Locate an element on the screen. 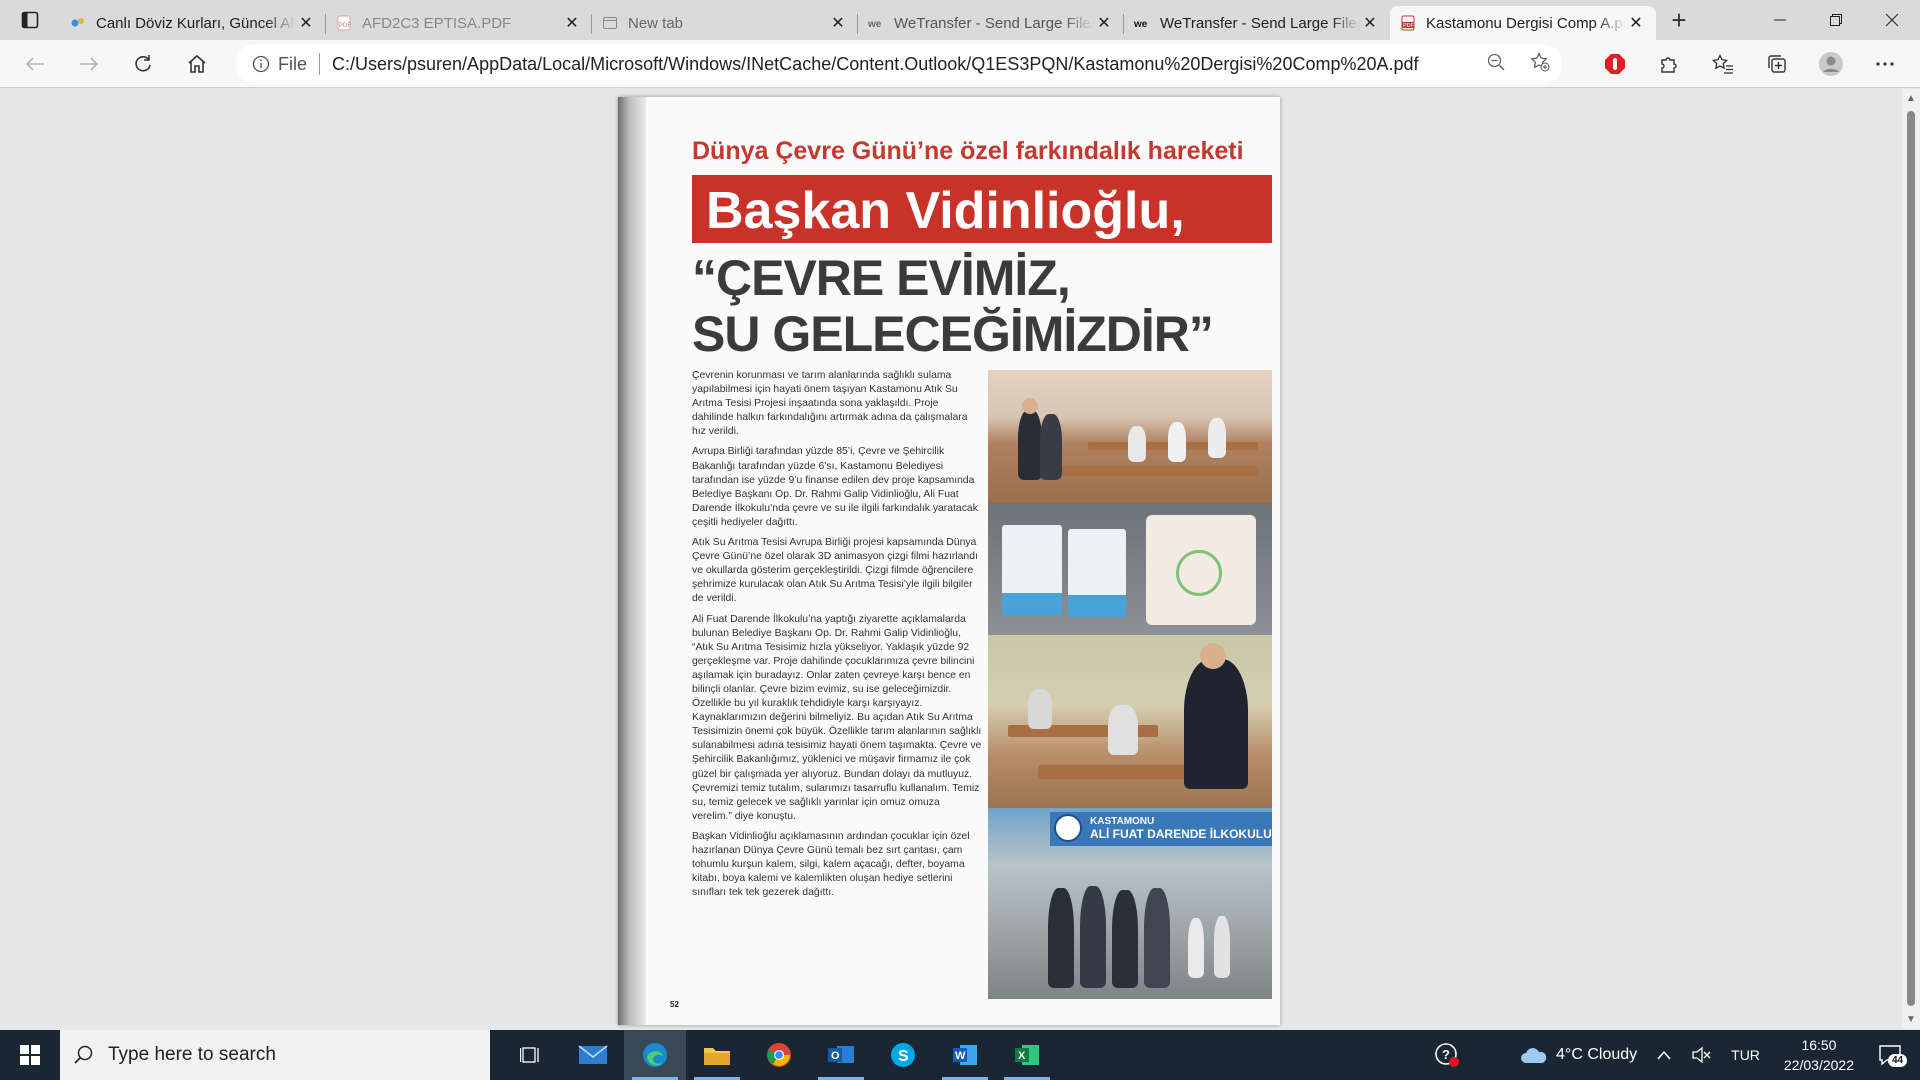 Image resolution: width=1920 pixels, height=1080 pixels. weather-widget: 4°C Cloudy is located at coordinates (1578, 1055).